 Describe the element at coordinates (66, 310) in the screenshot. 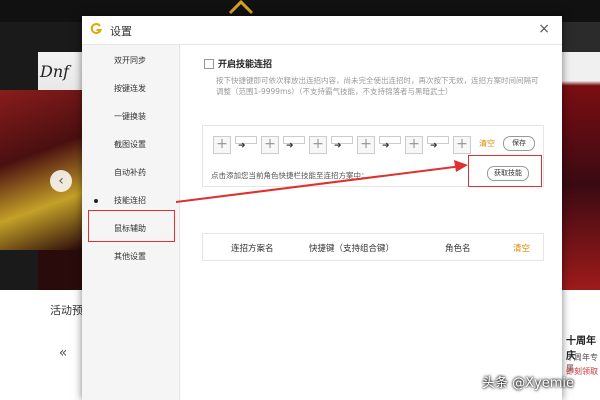

I see `activity-label: 活动预` at that location.